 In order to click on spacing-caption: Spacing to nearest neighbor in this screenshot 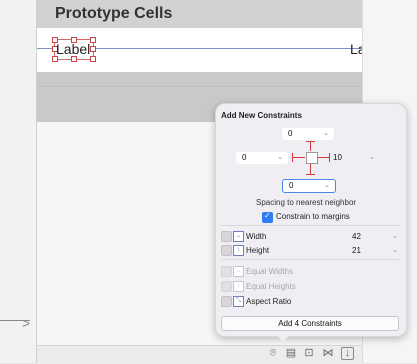, I will do `click(306, 202)`.